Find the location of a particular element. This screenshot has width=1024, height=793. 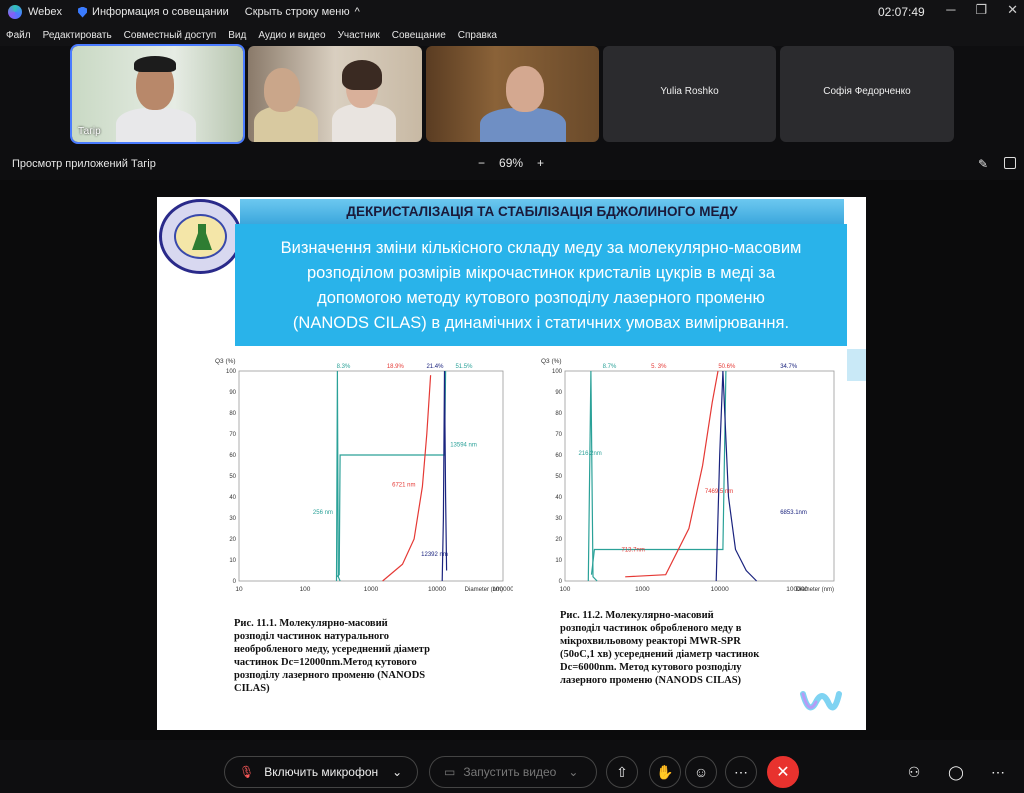

share-view-title: Просмотр приложений Тагір is located at coordinates (84, 164).